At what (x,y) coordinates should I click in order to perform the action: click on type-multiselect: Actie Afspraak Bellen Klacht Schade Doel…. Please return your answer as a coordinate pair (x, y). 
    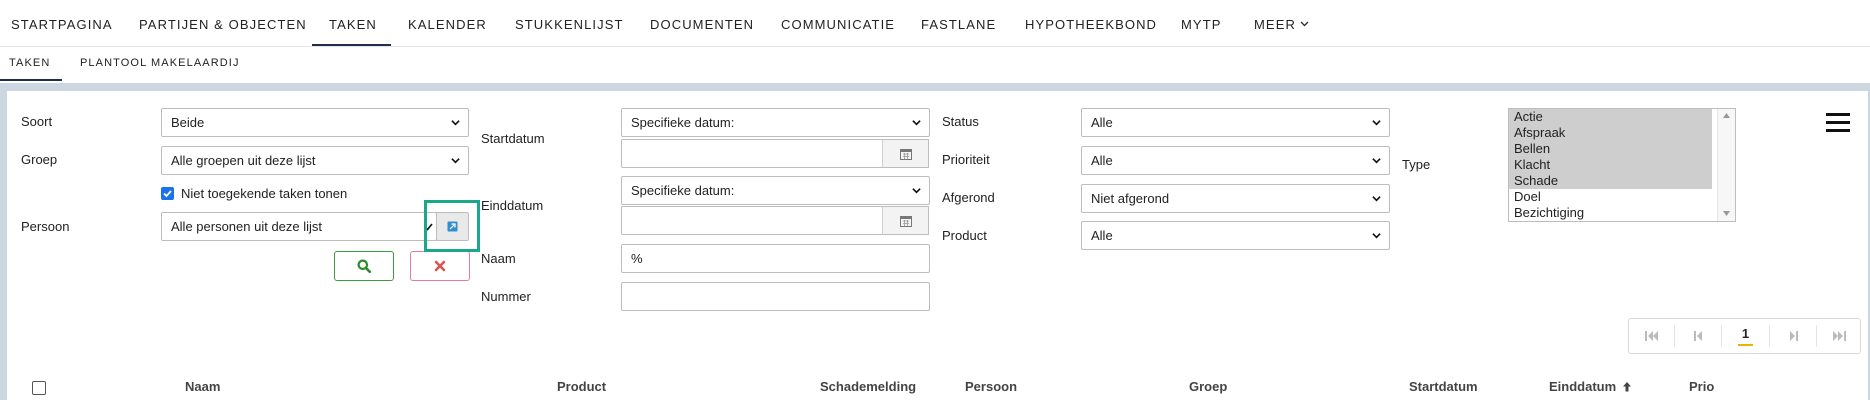
    Looking at the image, I should click on (1622, 165).